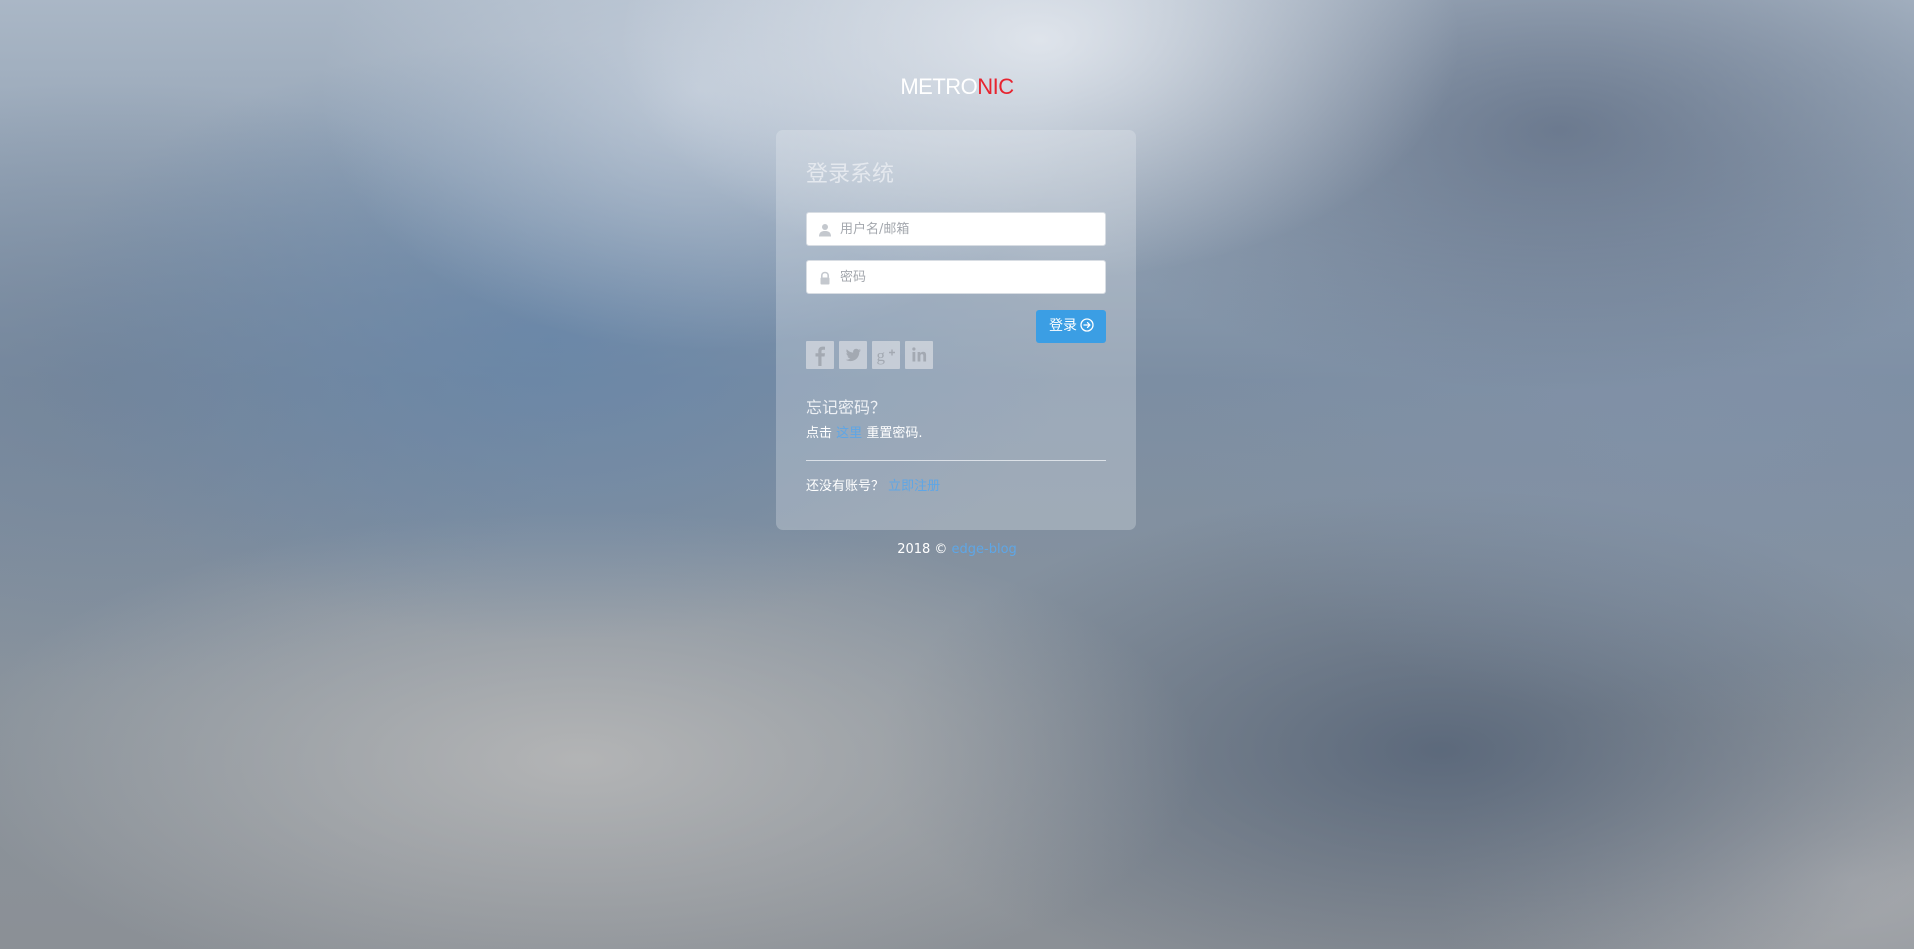  What do you see at coordinates (850, 174) in the screenshot?
I see `form-title: 登录系统` at bounding box center [850, 174].